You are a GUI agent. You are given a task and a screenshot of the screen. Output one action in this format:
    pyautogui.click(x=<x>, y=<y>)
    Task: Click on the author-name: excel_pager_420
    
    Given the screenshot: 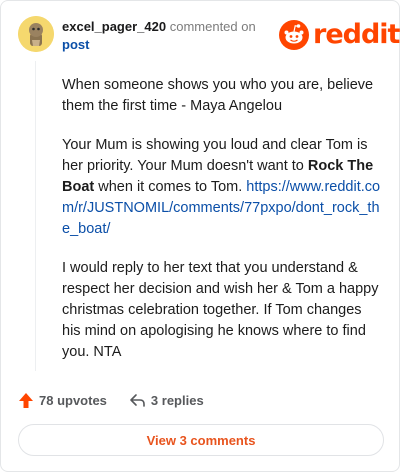 What is the action you would take?
    pyautogui.click(x=114, y=26)
    